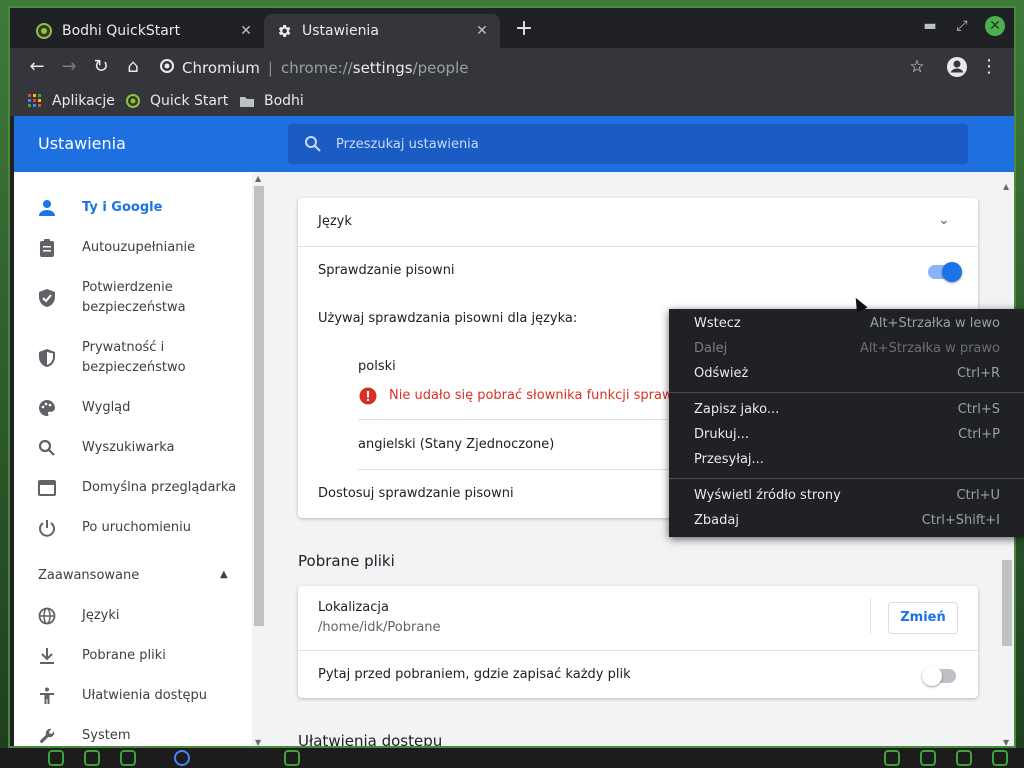  What do you see at coordinates (846, 496) in the screenshot?
I see `ctx-item-view-source: Wyświetl źródło strony Ctrl+U` at bounding box center [846, 496].